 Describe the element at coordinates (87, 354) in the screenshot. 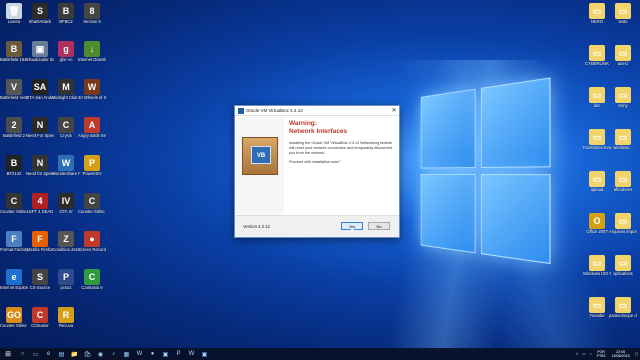

I see `taskbar-app-icon: 🛍` at that location.